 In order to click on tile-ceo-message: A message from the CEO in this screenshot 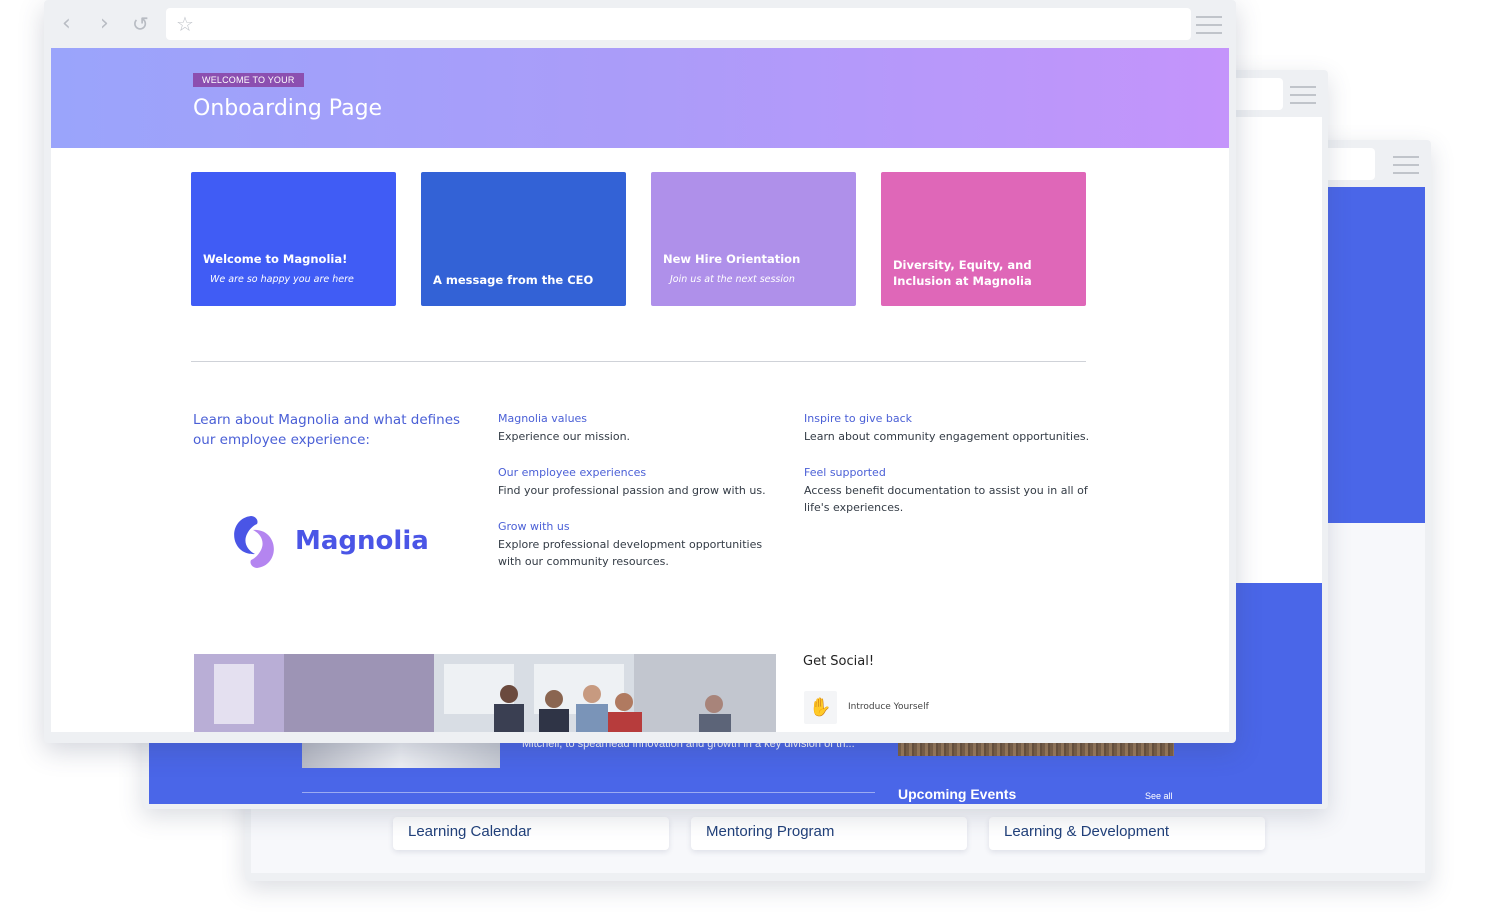, I will do `click(523, 239)`.